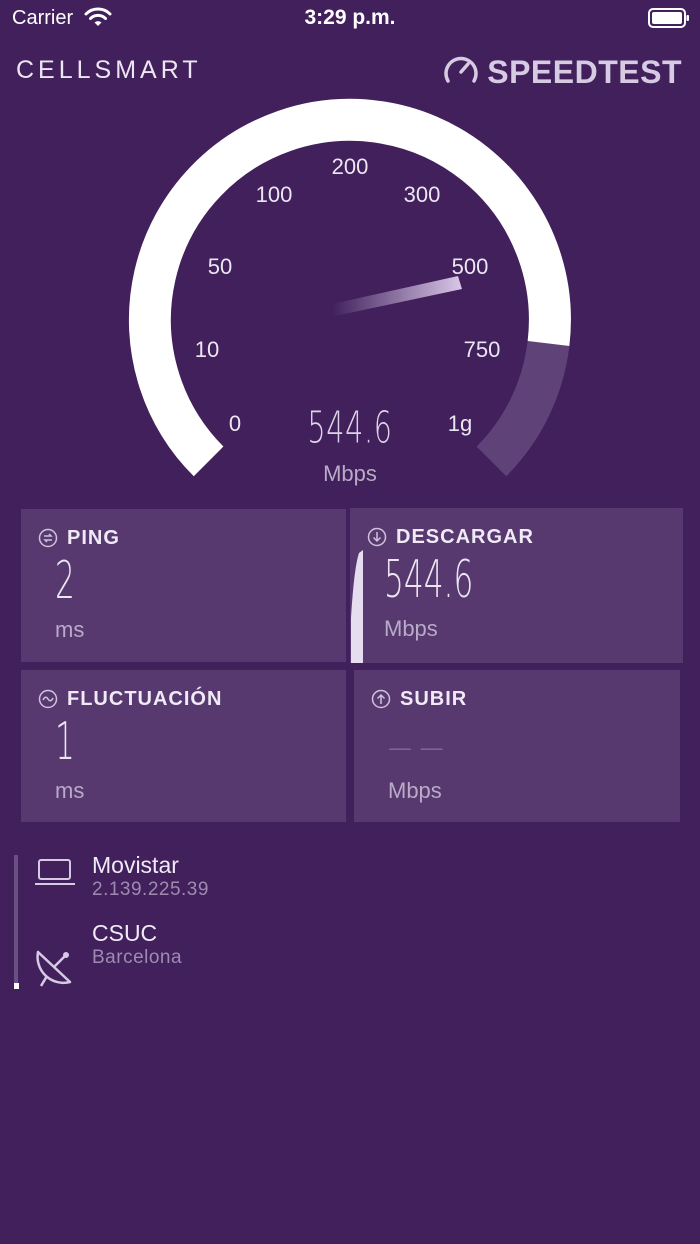  What do you see at coordinates (397, 296) in the screenshot?
I see `gauge-needle` at bounding box center [397, 296].